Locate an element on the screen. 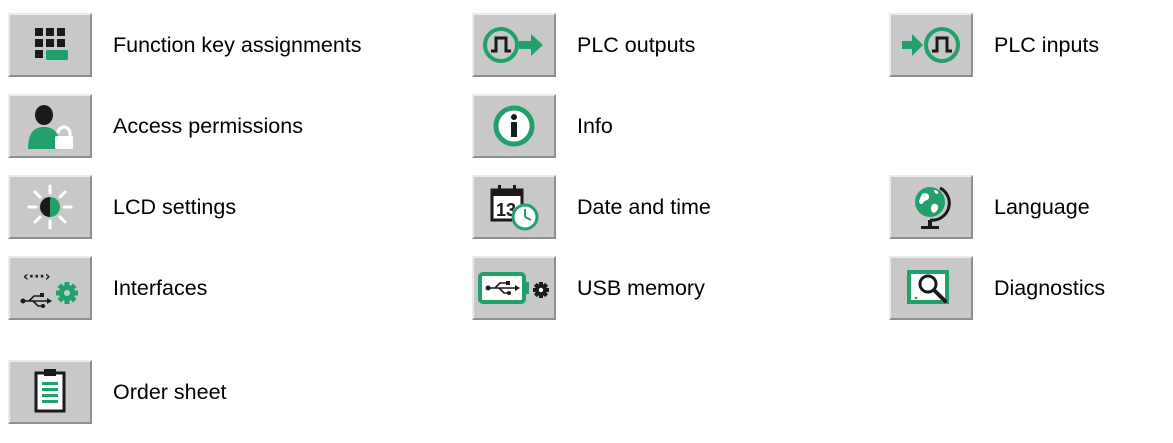 The width and height of the screenshot is (1173, 443). diagnostics-button is located at coordinates (931, 288).